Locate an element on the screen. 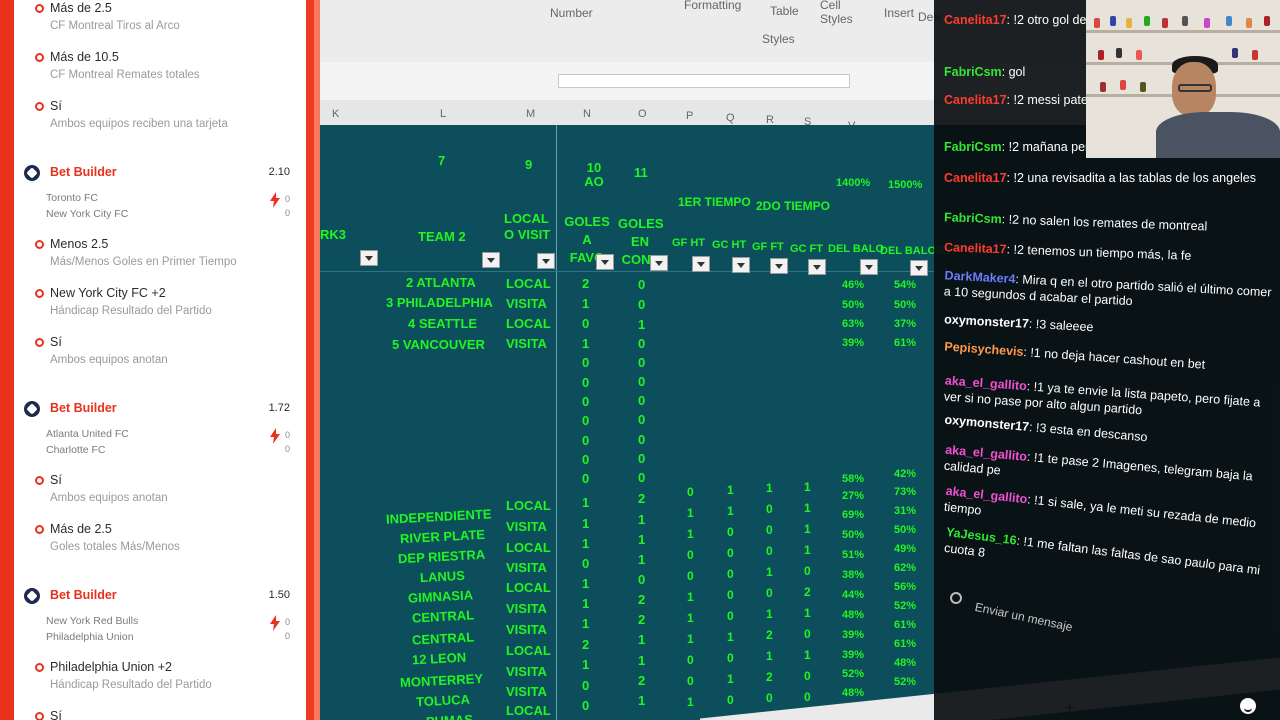  cell-gc-ft: 2 is located at coordinates (807, 592).